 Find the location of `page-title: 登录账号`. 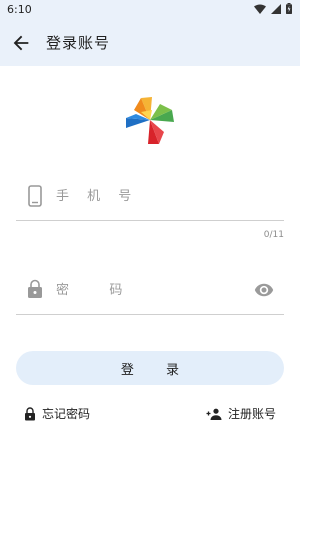

page-title: 登录账号 is located at coordinates (78, 43).